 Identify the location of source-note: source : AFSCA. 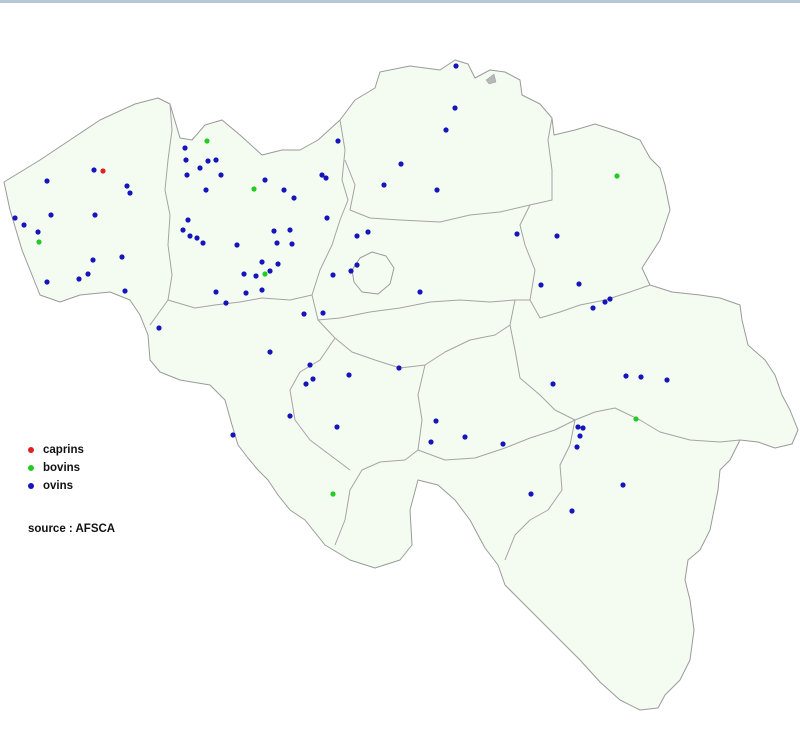
(72, 529).